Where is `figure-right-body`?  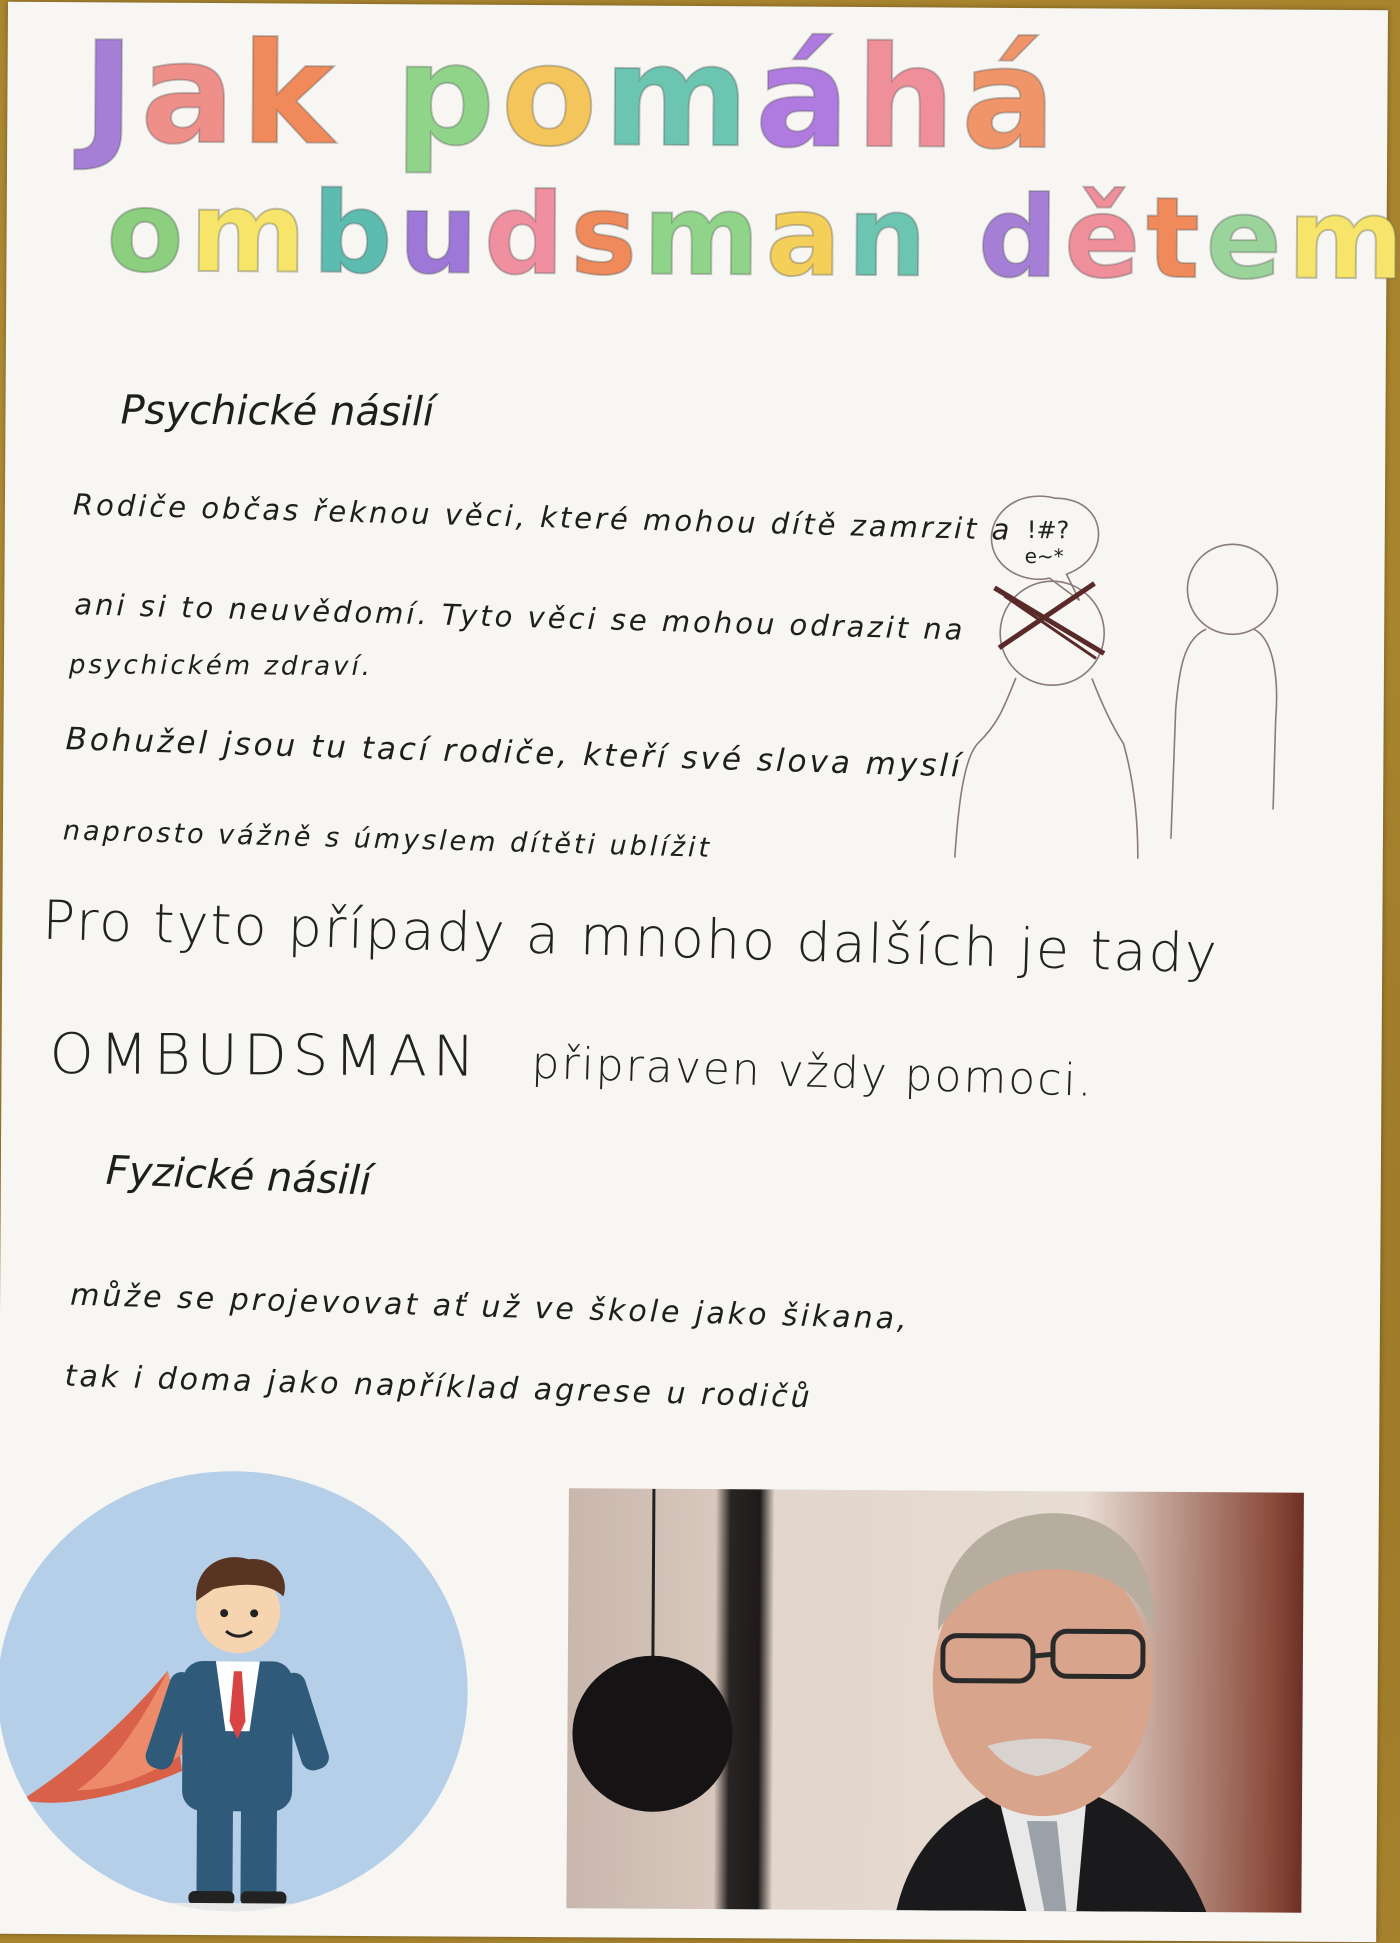 figure-right-body is located at coordinates (1224, 733).